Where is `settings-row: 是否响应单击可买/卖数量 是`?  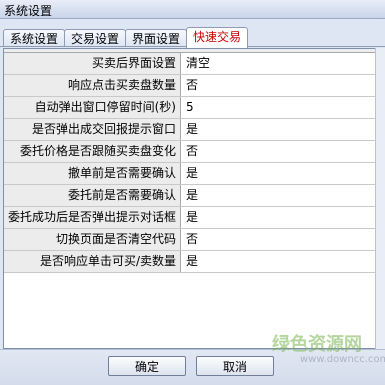 settings-row: 是否响应单击可买/卖数量 是 is located at coordinates (189, 262).